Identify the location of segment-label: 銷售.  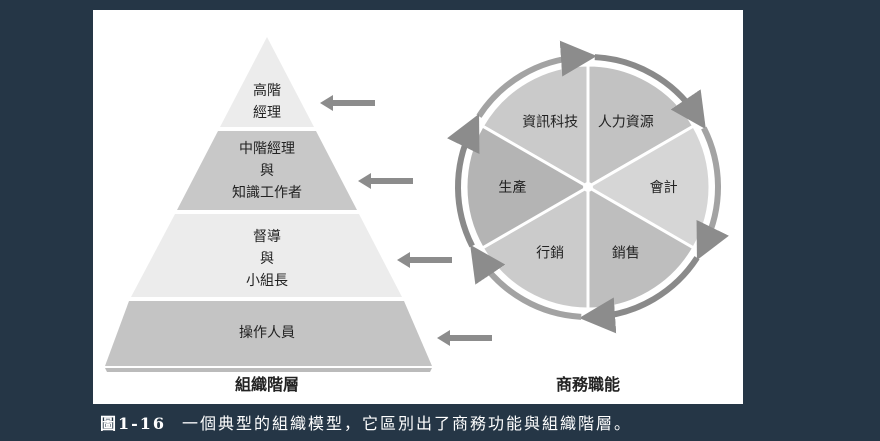
(626, 254).